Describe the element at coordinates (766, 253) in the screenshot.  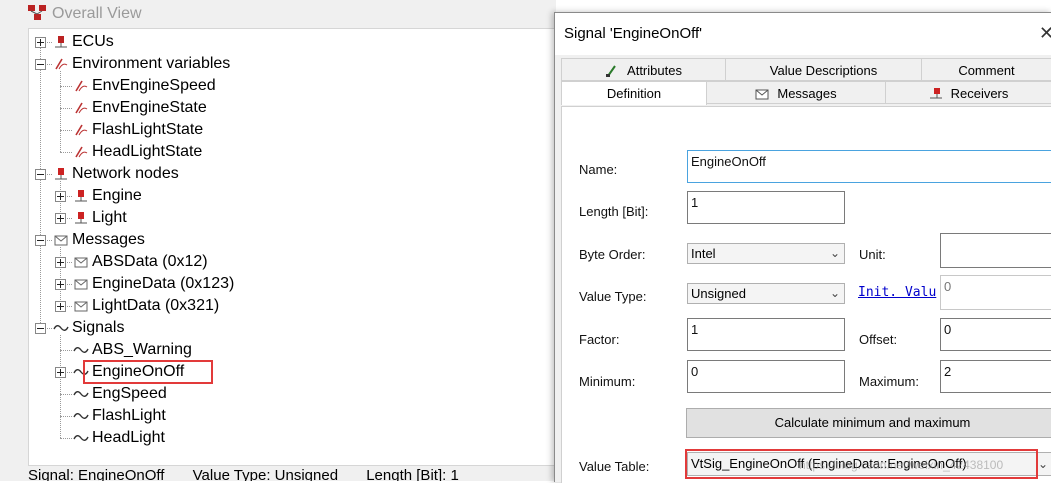
I see `byte-order-select: Intel ⌄` at that location.